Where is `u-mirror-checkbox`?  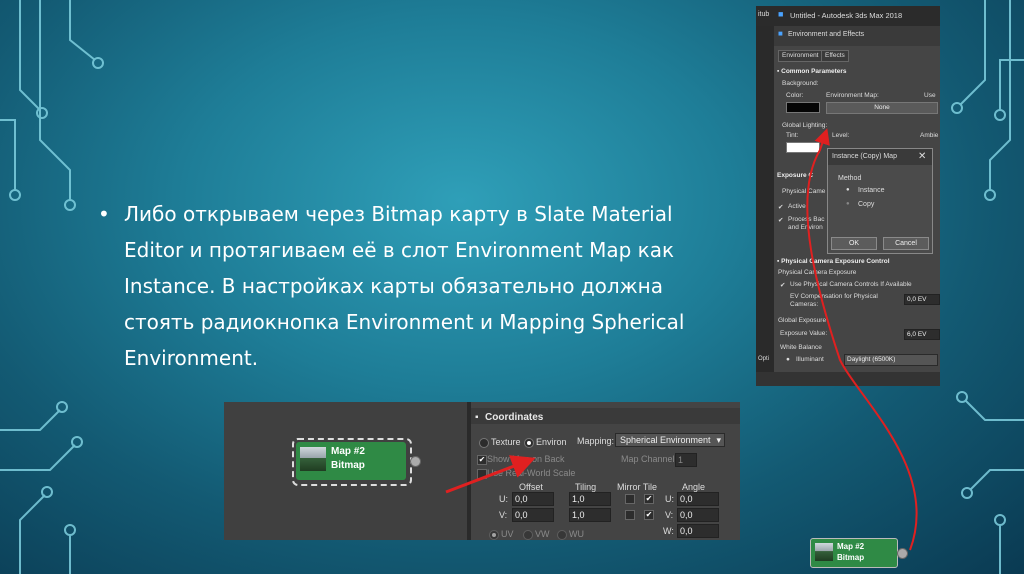 u-mirror-checkbox is located at coordinates (630, 499).